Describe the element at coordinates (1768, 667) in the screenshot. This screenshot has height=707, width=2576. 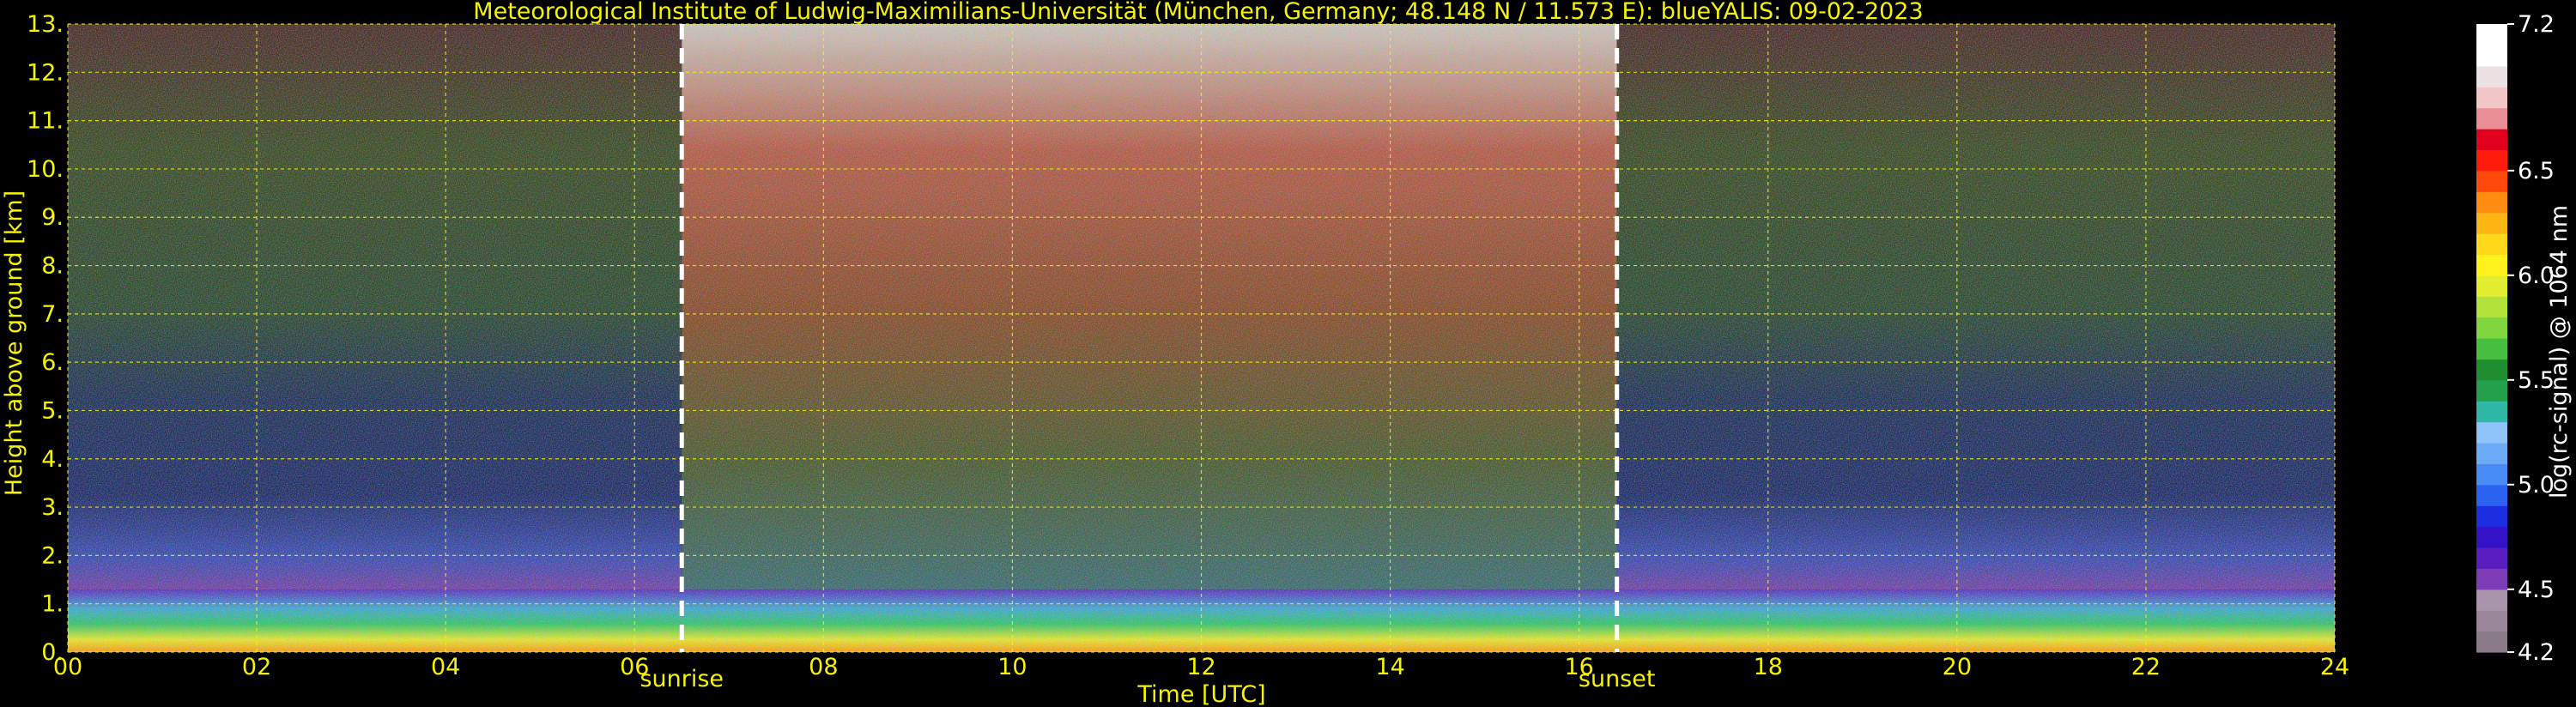
I see `x-tick-label: 18` at that location.